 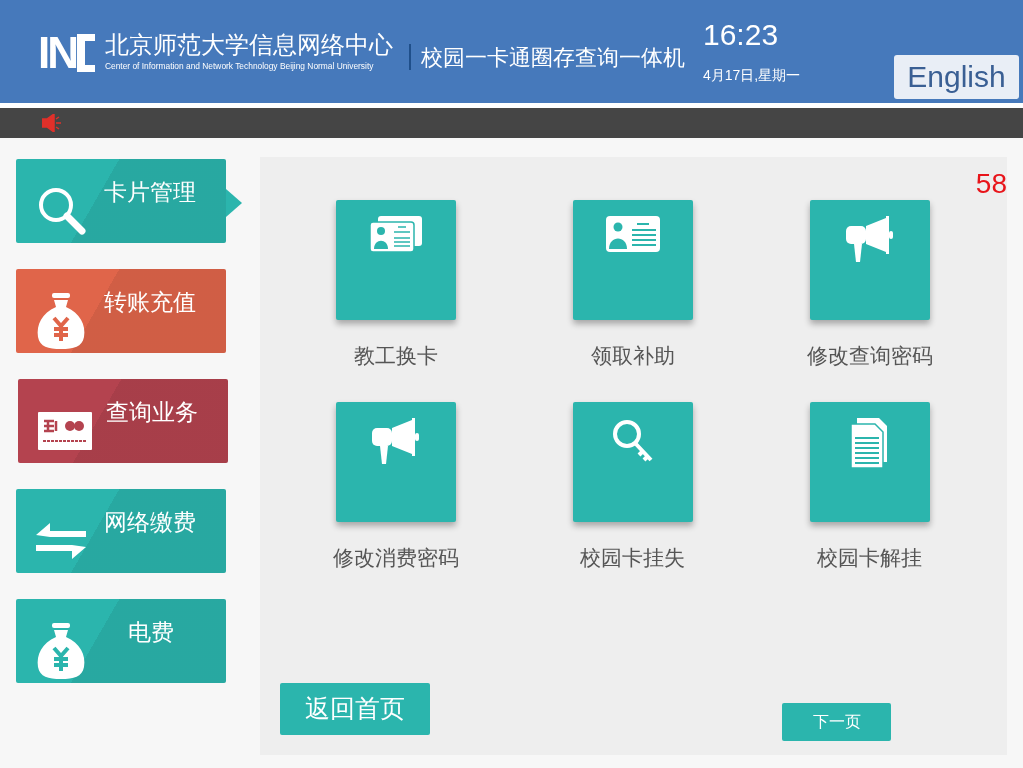 I want to click on sidebar-item: 转账充值, so click(x=121, y=311).